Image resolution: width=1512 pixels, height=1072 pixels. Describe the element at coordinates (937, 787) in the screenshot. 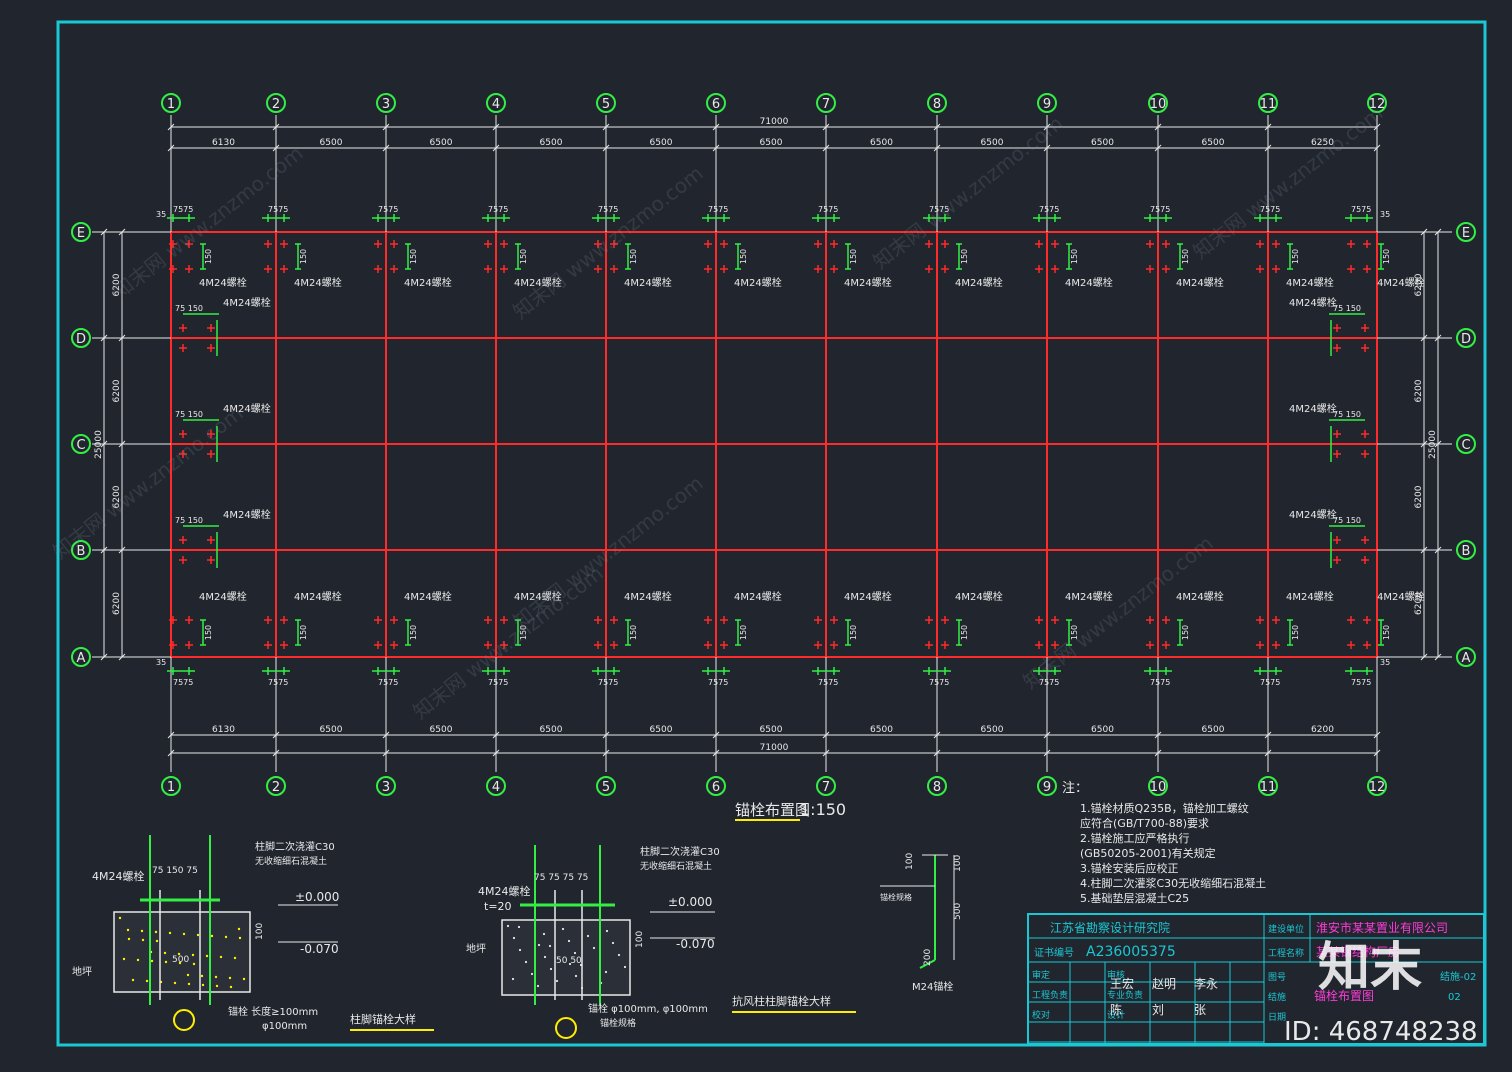

I see `axis-bubble-bottom-8-label: 8` at that location.